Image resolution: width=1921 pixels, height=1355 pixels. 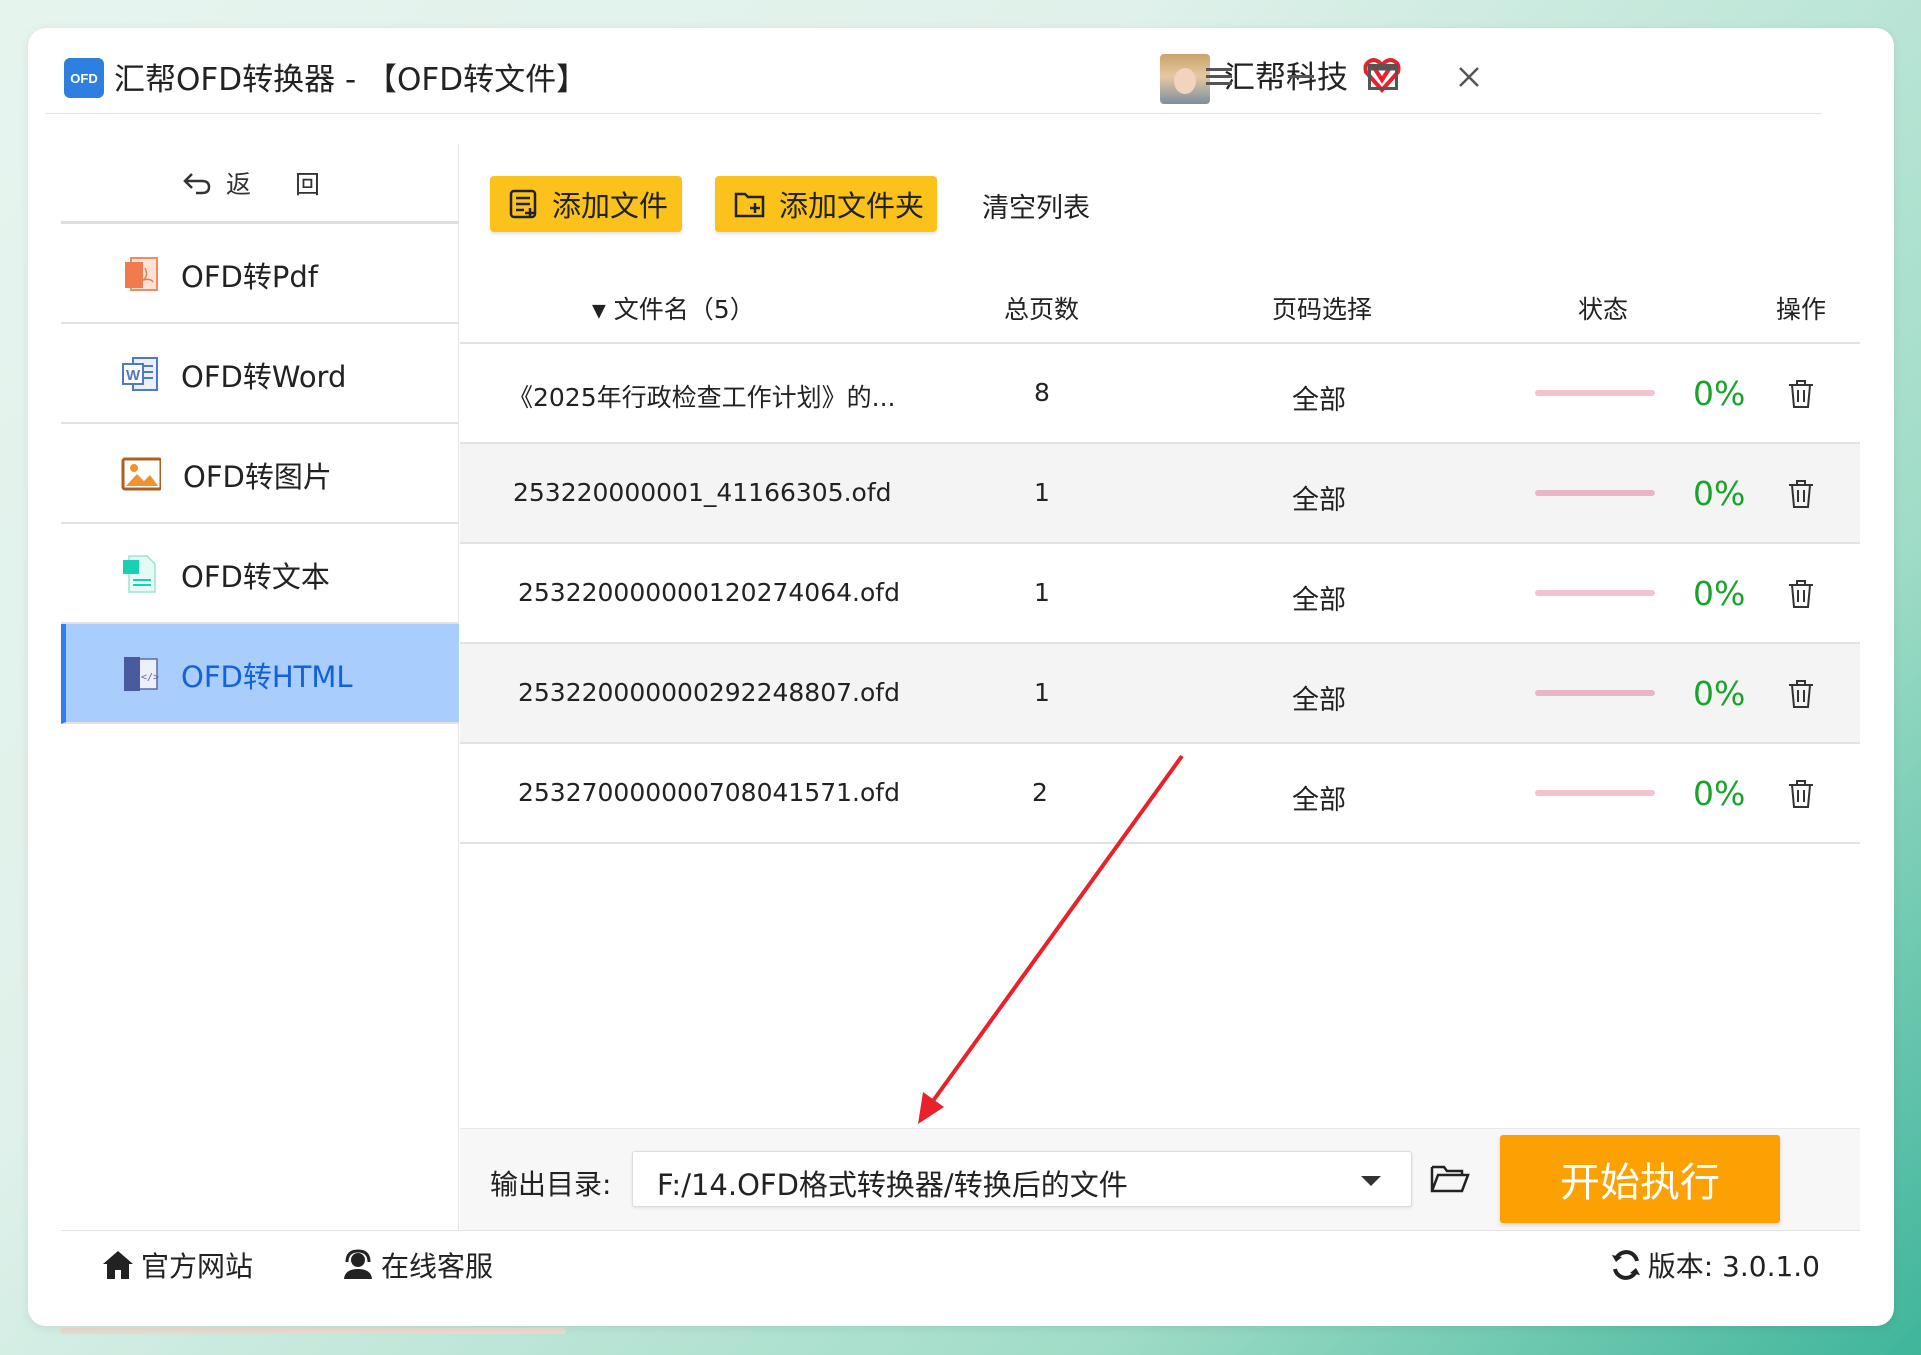 I want to click on table-row: 253220000001_41166305.ofd 1 全部 0%, so click(x=1160, y=494).